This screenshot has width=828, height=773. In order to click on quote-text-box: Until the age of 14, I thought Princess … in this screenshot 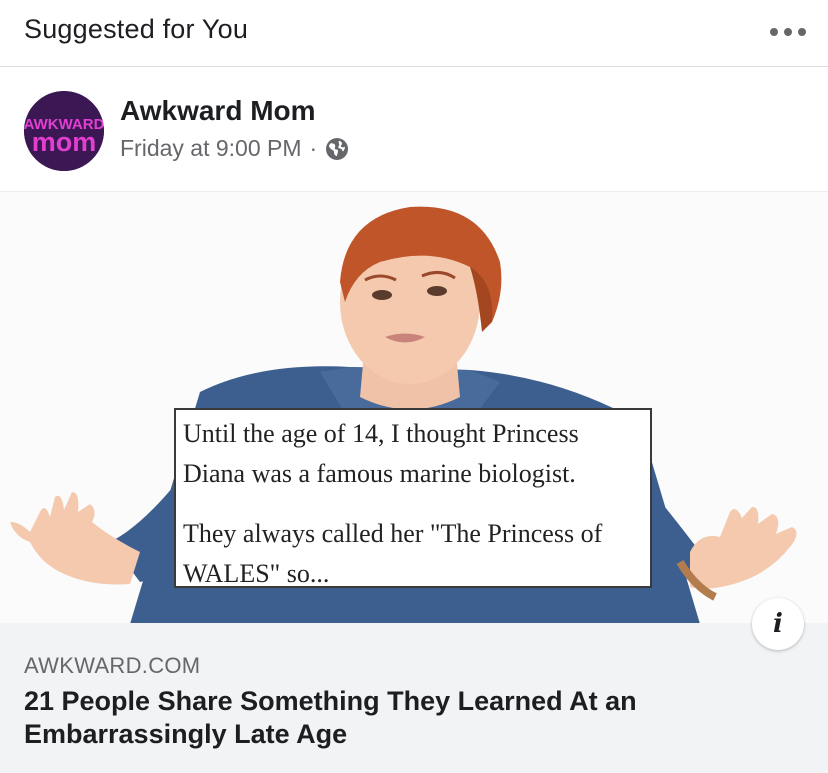, I will do `click(413, 498)`.